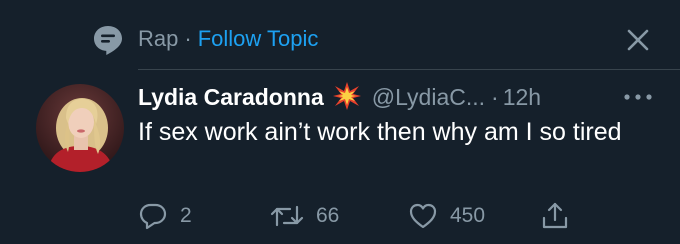 Image resolution: width=680 pixels, height=244 pixels. What do you see at coordinates (231, 97) in the screenshot?
I see `display-name: Lydia Caradonna` at bounding box center [231, 97].